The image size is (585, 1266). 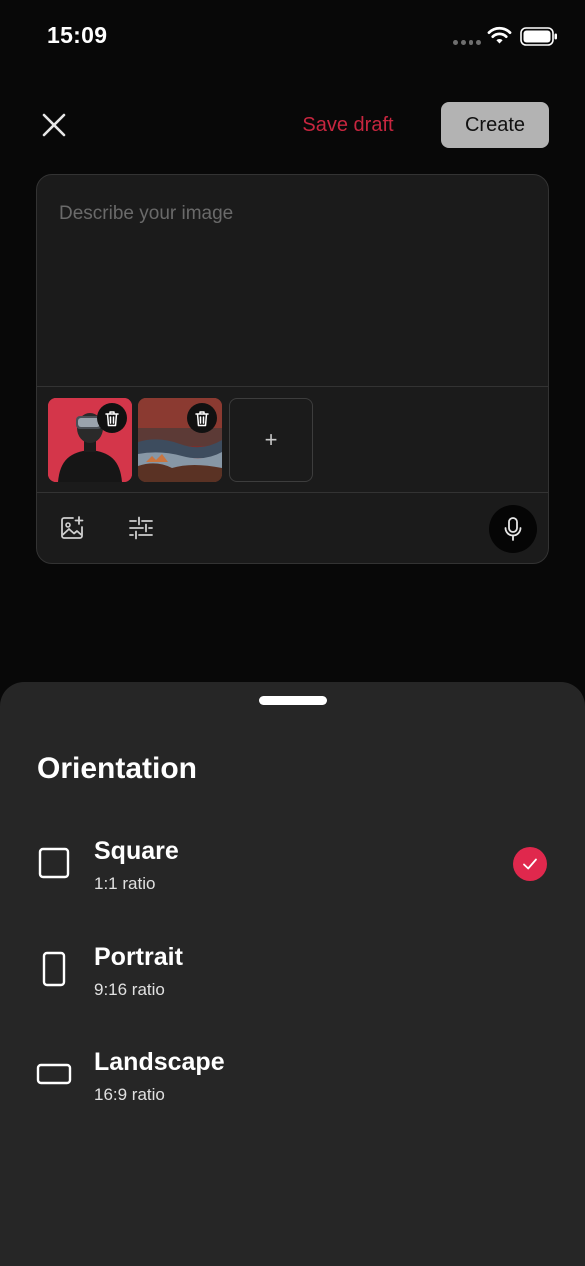 I want to click on orientation-option-portrait: Portrait 9:16 ratio, so click(x=292, y=971).